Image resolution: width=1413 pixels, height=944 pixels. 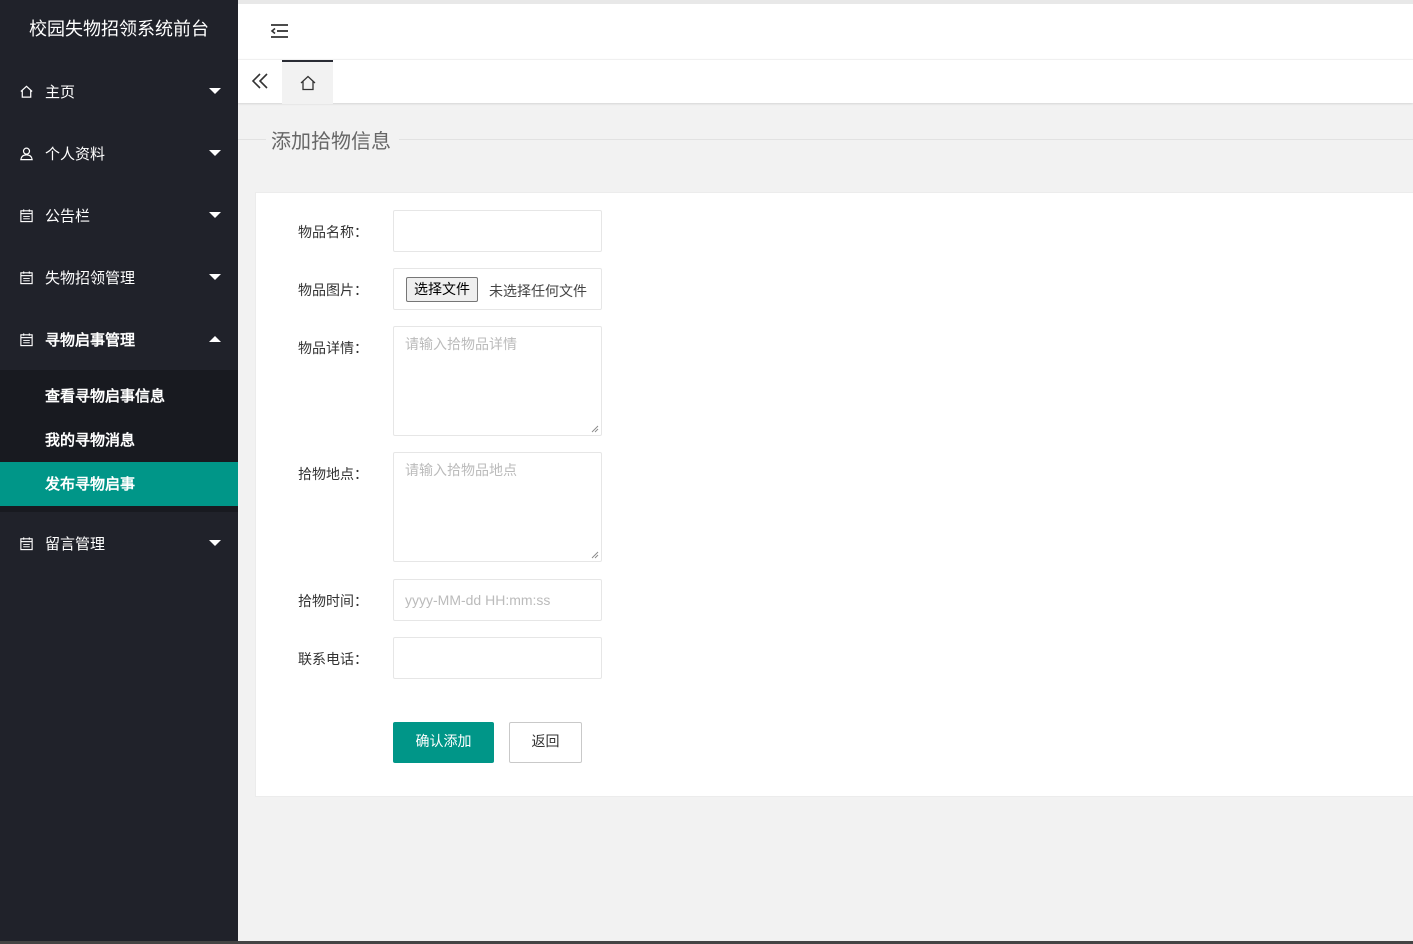 What do you see at coordinates (478, 600) in the screenshot?
I see `time-placeholder: yyyy-MM-dd HH:mm:ss` at bounding box center [478, 600].